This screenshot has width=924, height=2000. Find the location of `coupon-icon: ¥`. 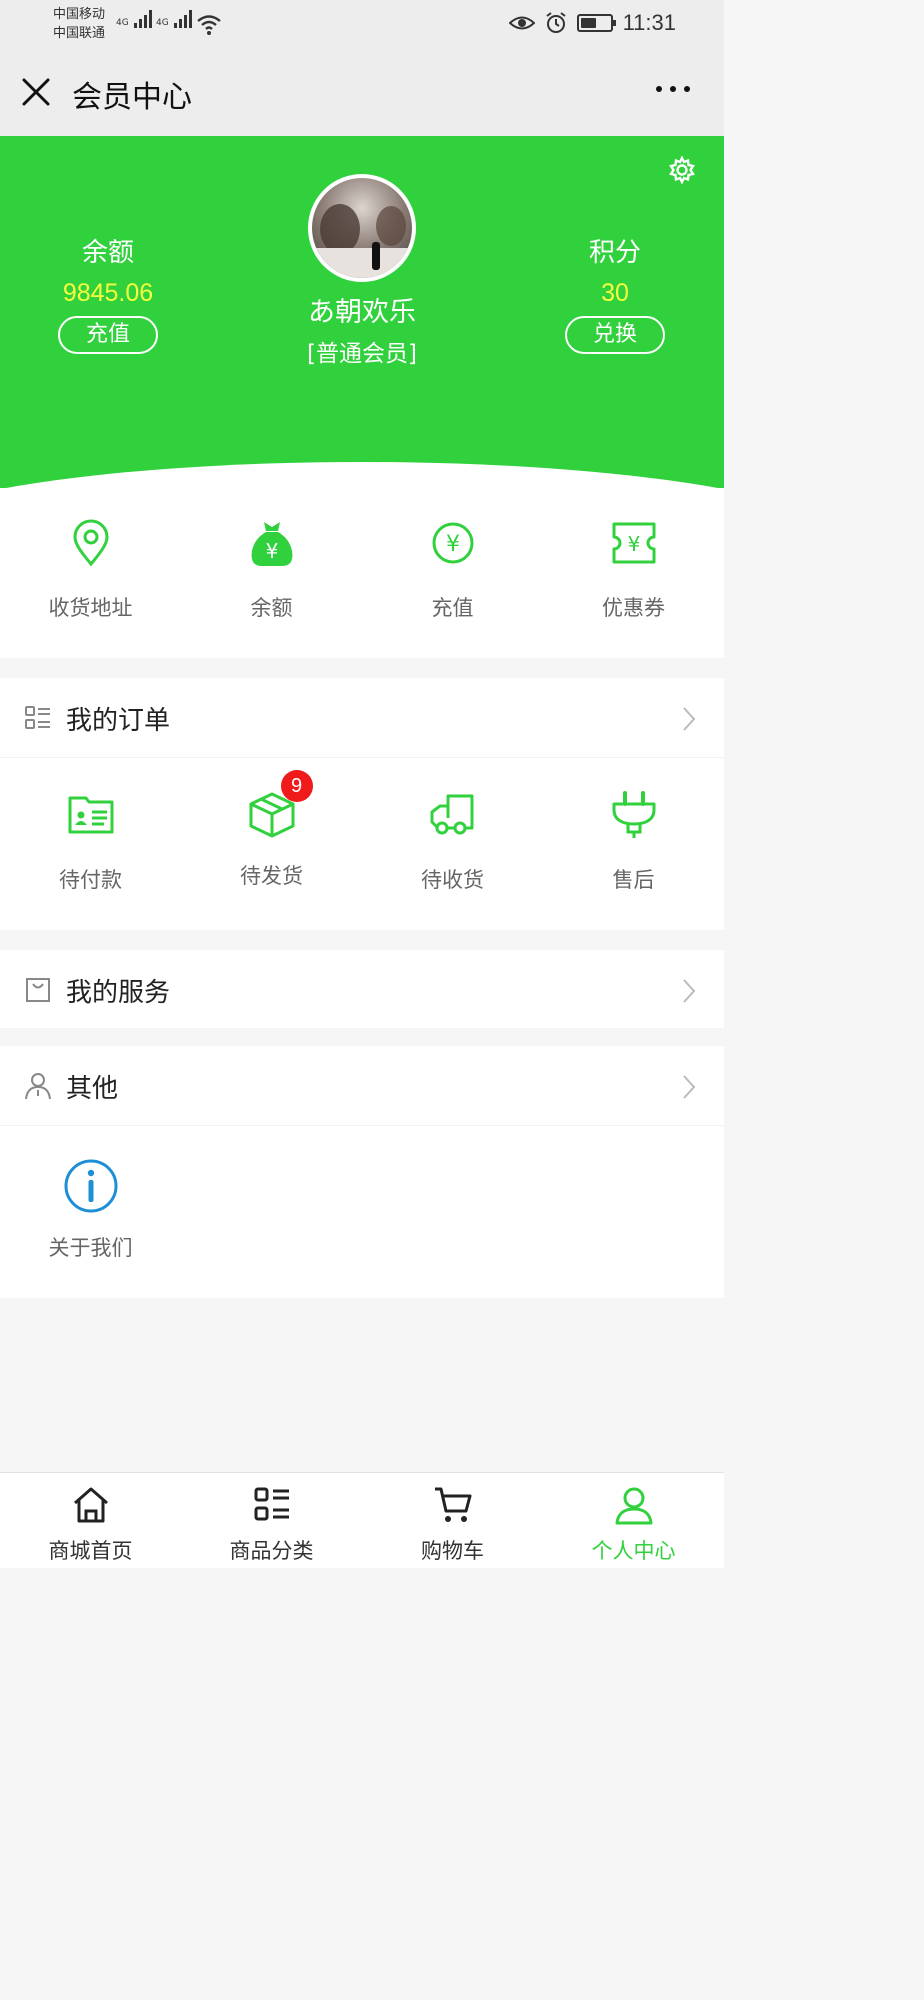

coupon-icon: ¥ is located at coordinates (633, 543).